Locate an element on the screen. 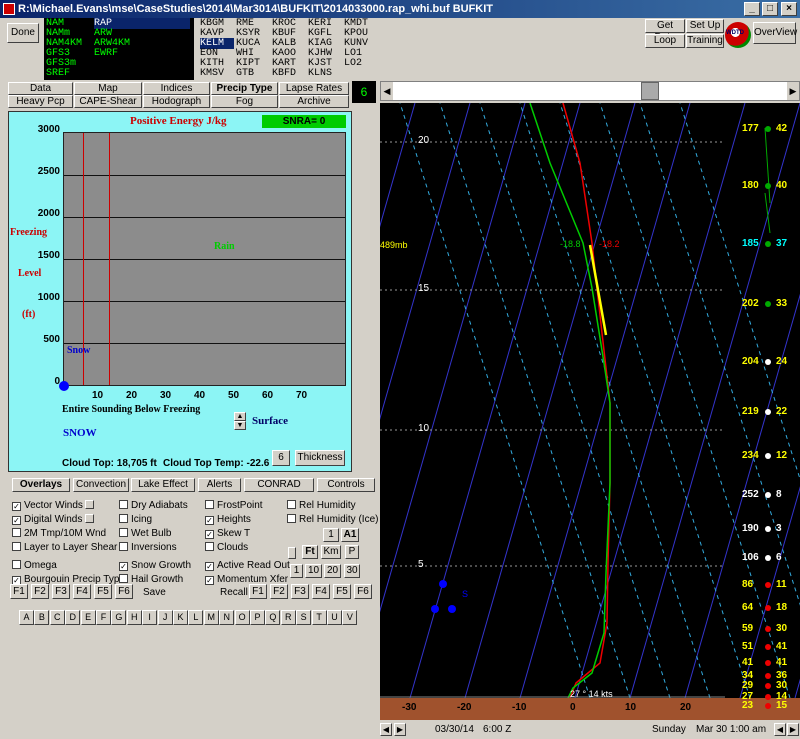 The width and height of the screenshot is (800, 739). checkbox-inversions: Inversions is located at coordinates (148, 547).